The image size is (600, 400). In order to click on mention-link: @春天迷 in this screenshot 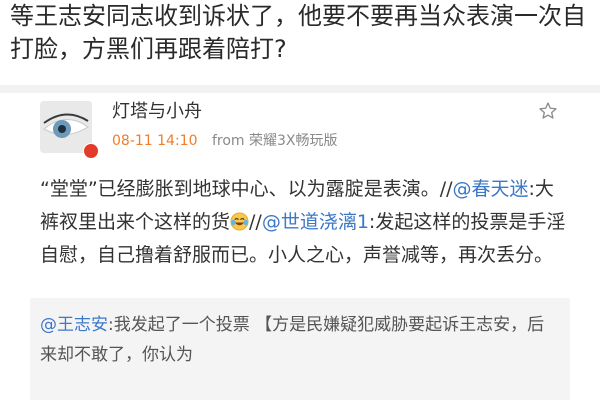, I will do `click(491, 189)`.